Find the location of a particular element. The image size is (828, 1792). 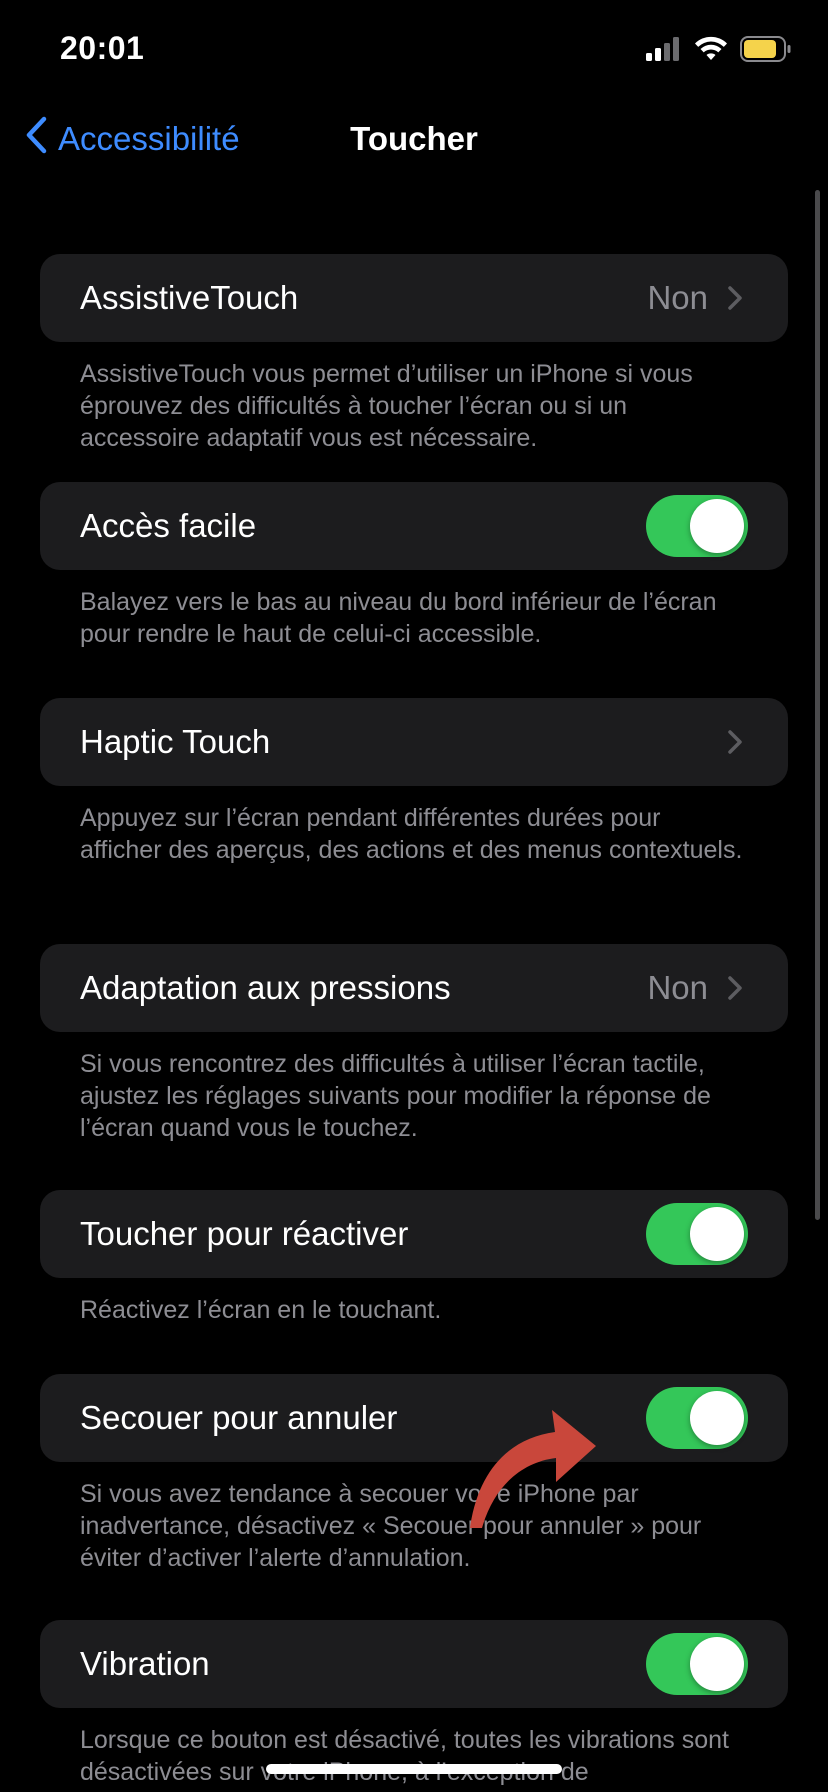

vibration-cell: Vibration is located at coordinates (414, 1664).